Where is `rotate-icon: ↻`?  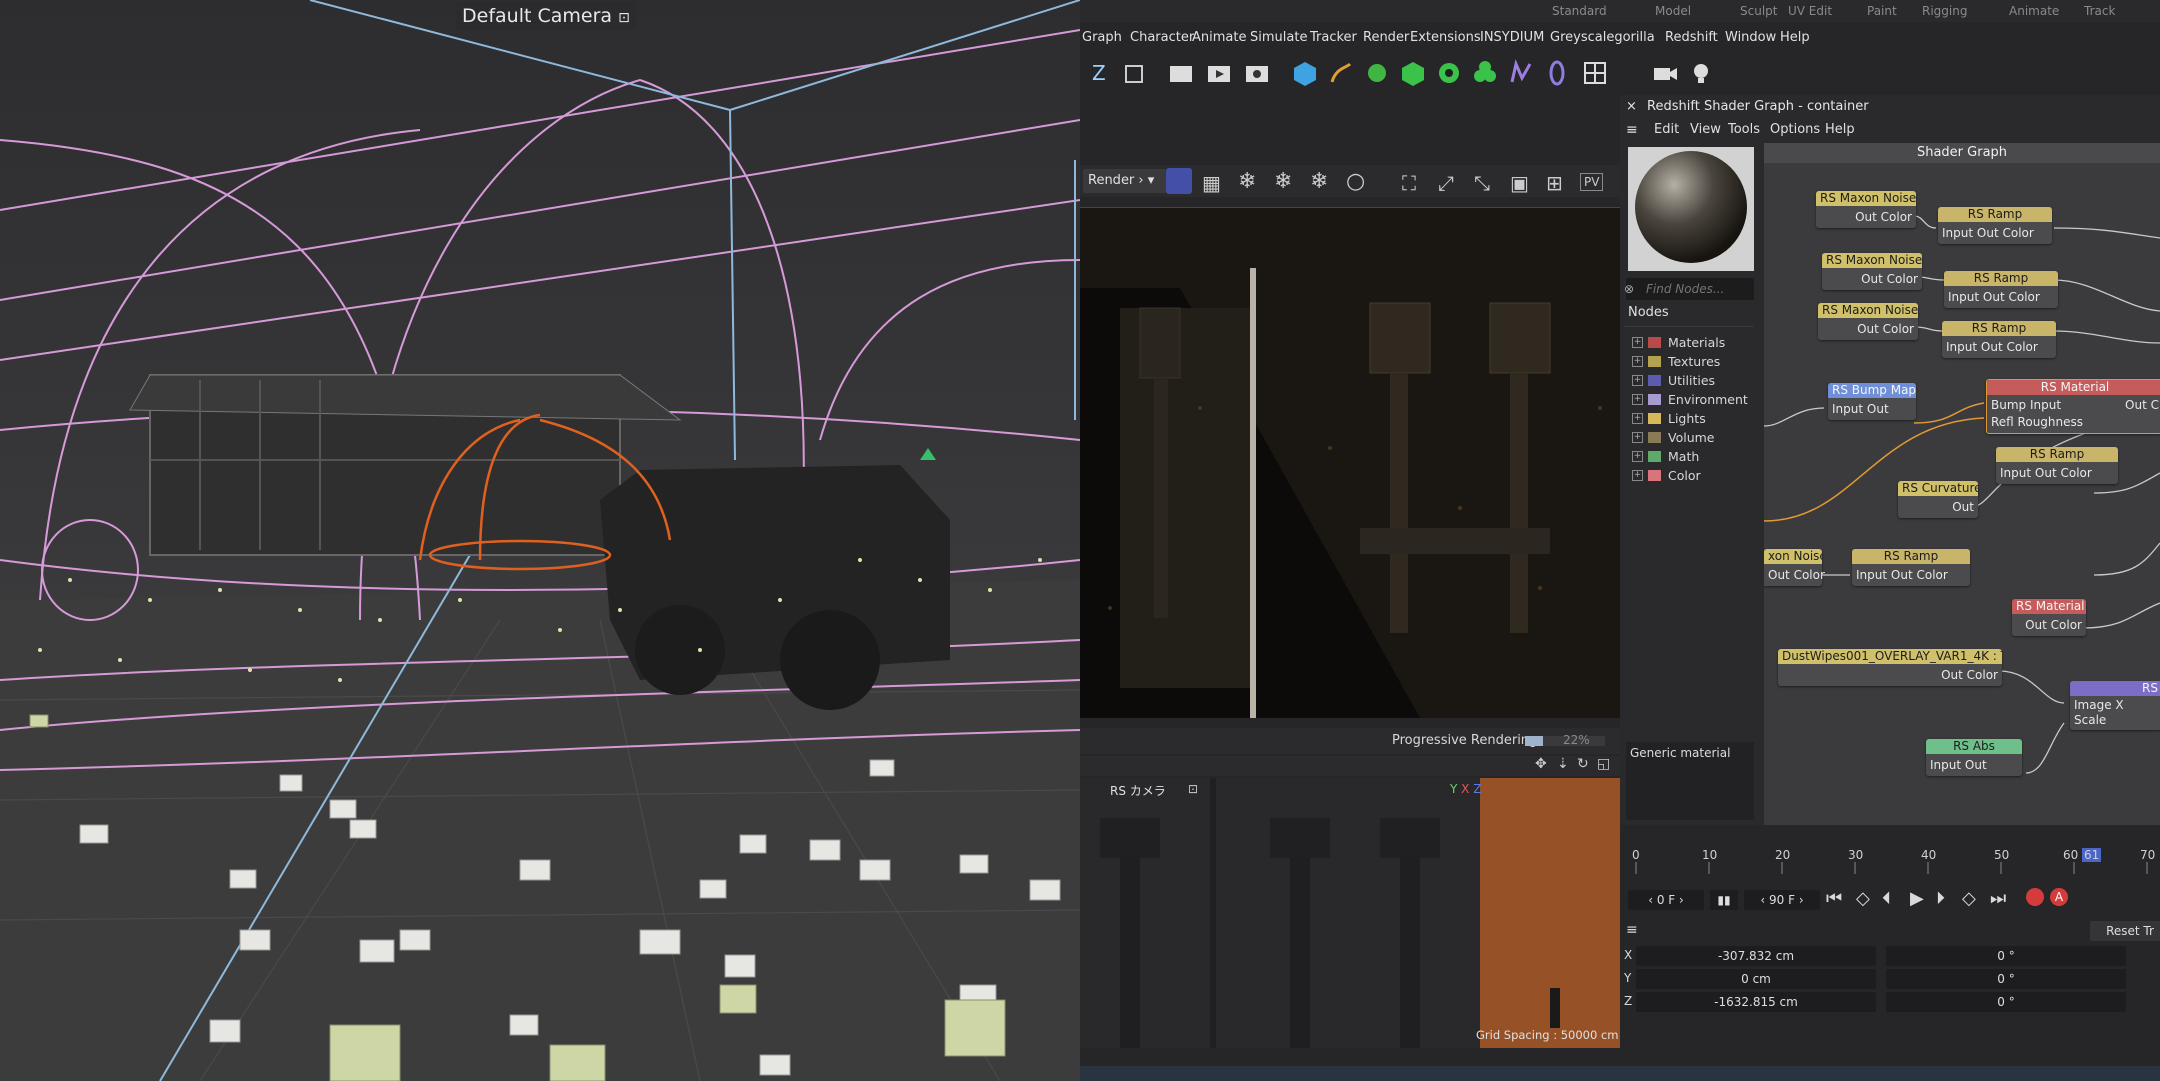
rotate-icon: ↻ is located at coordinates (1583, 764).